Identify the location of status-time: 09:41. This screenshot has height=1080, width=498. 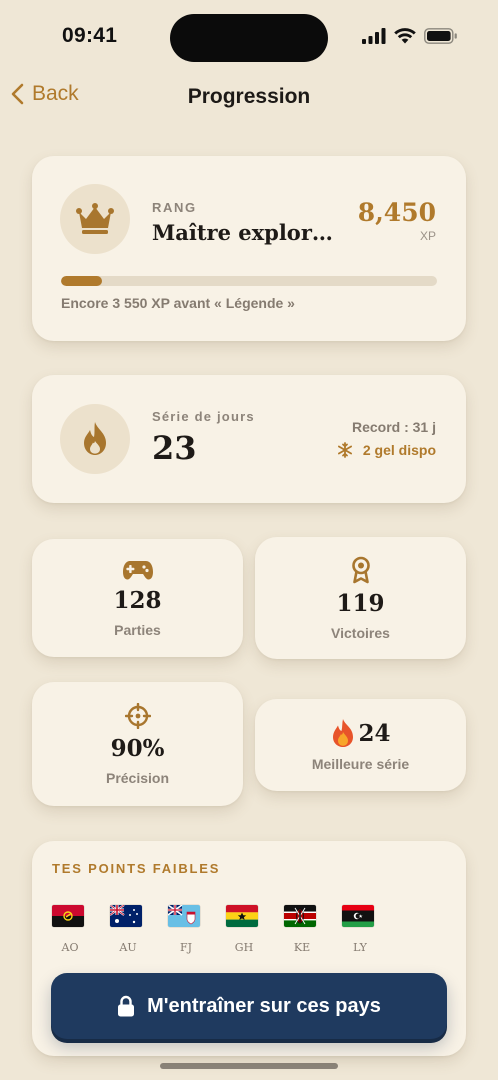
(90, 35).